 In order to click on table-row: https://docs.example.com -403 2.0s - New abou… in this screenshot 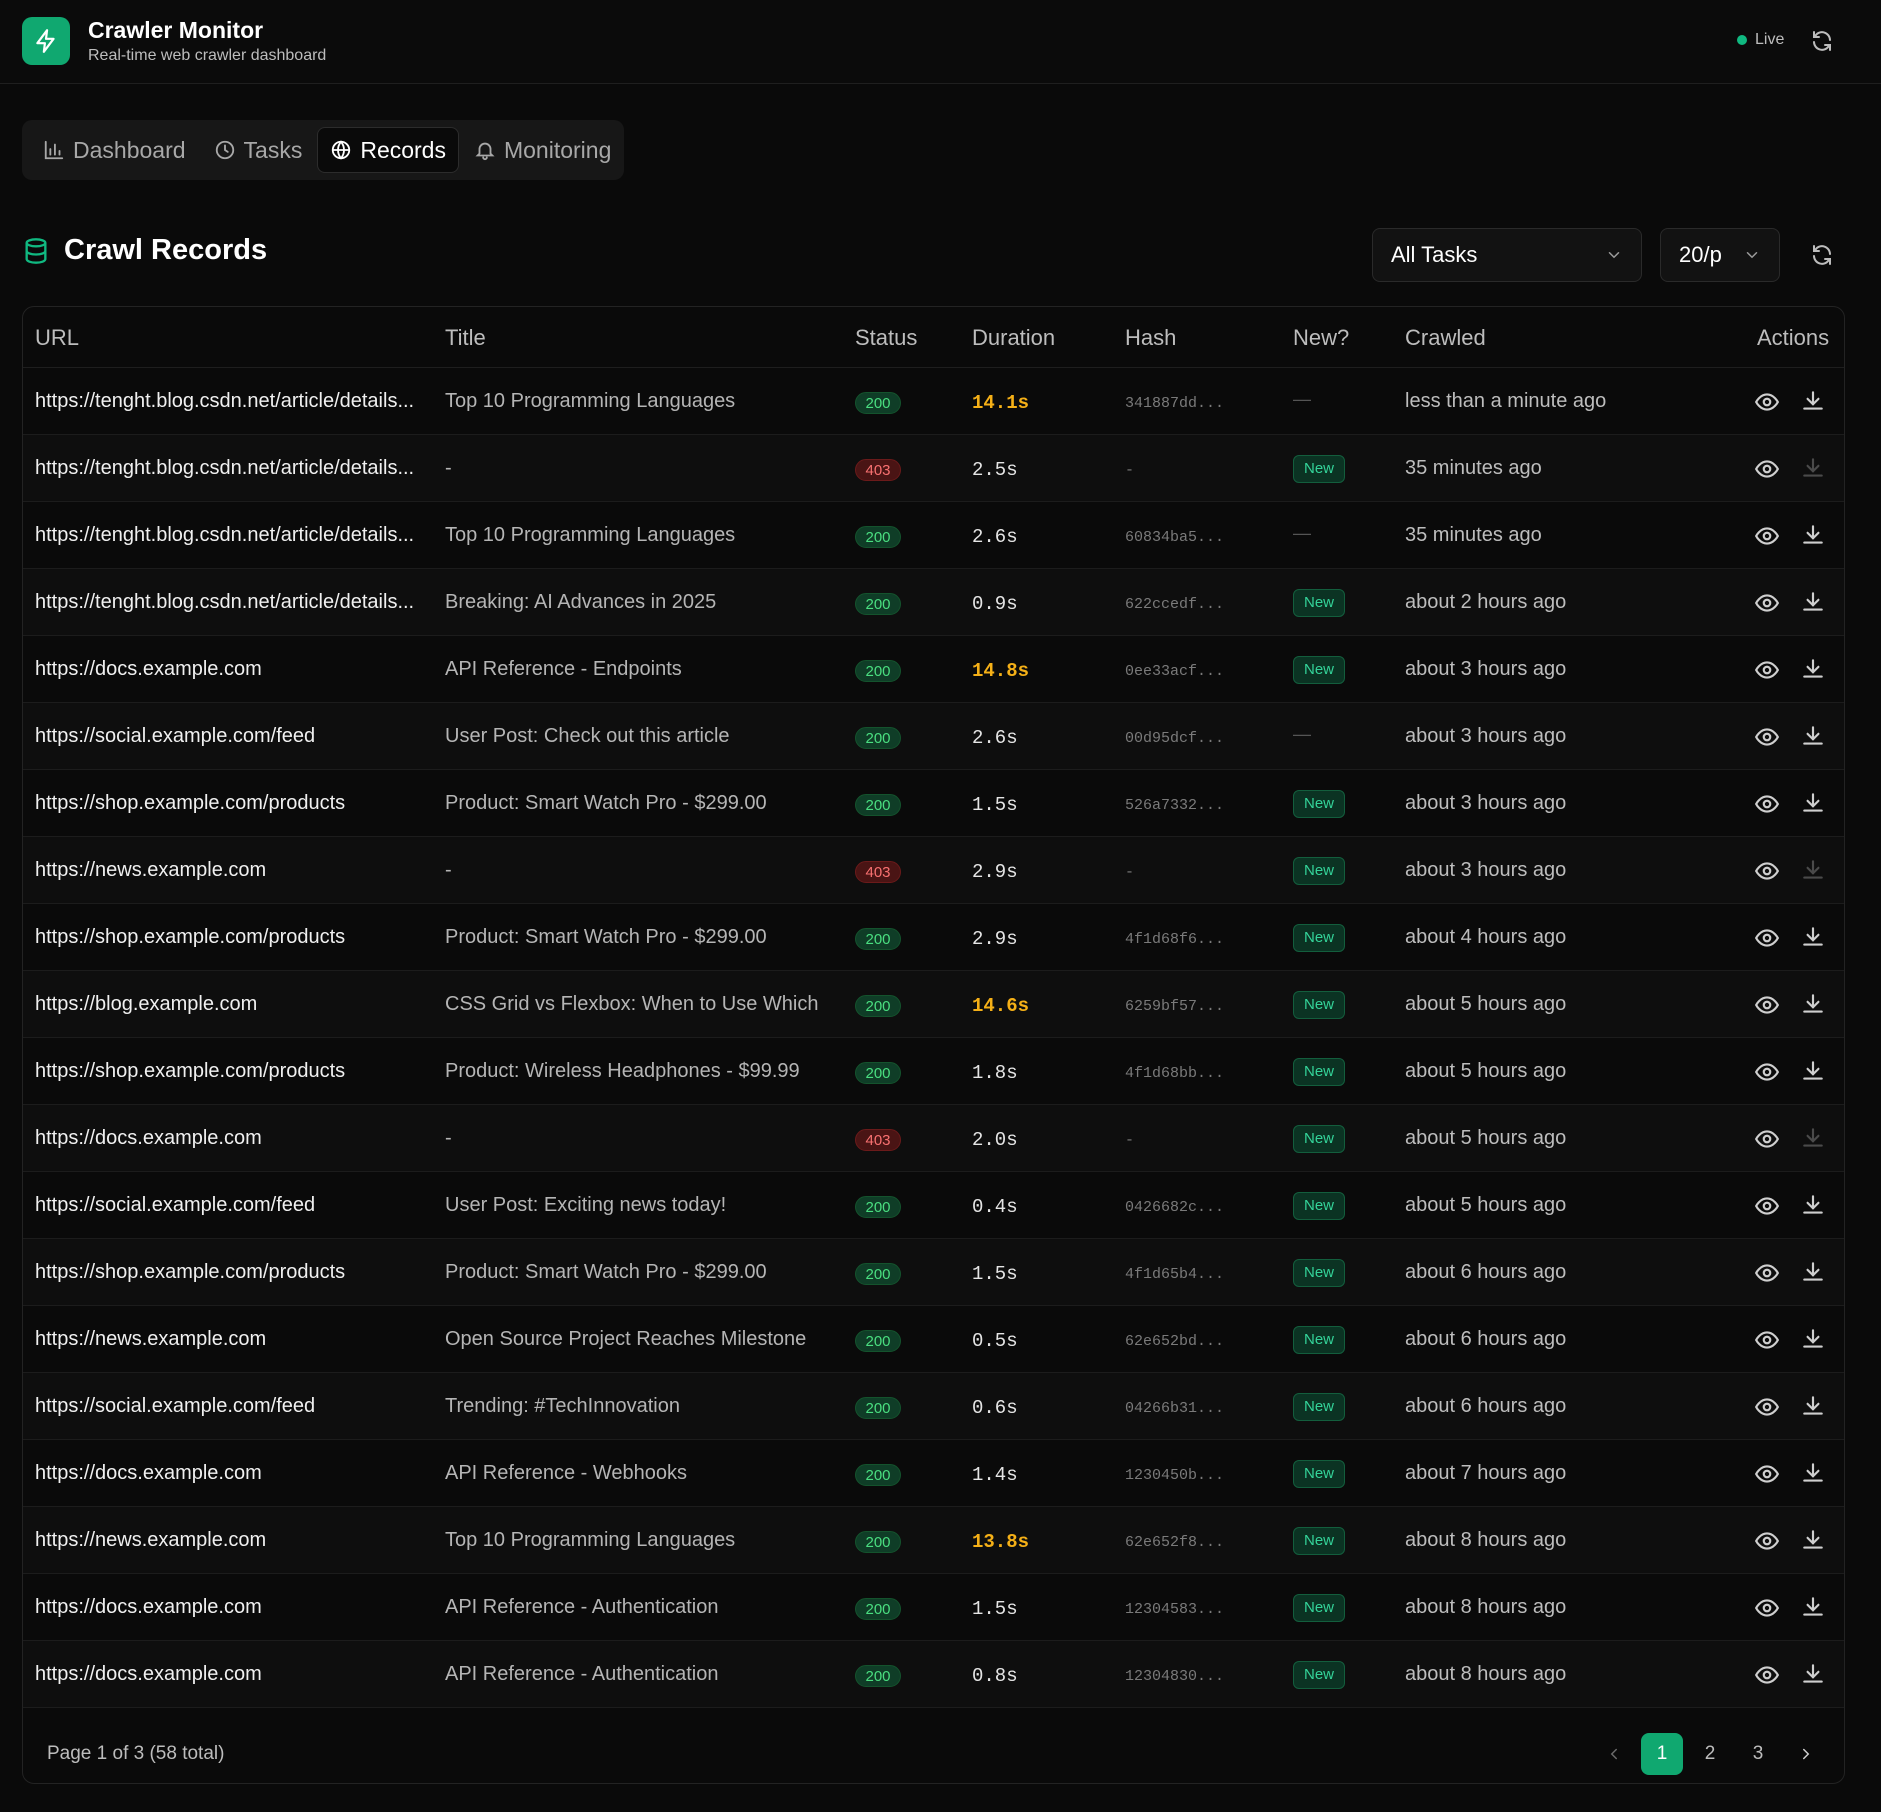, I will do `click(933, 1138)`.